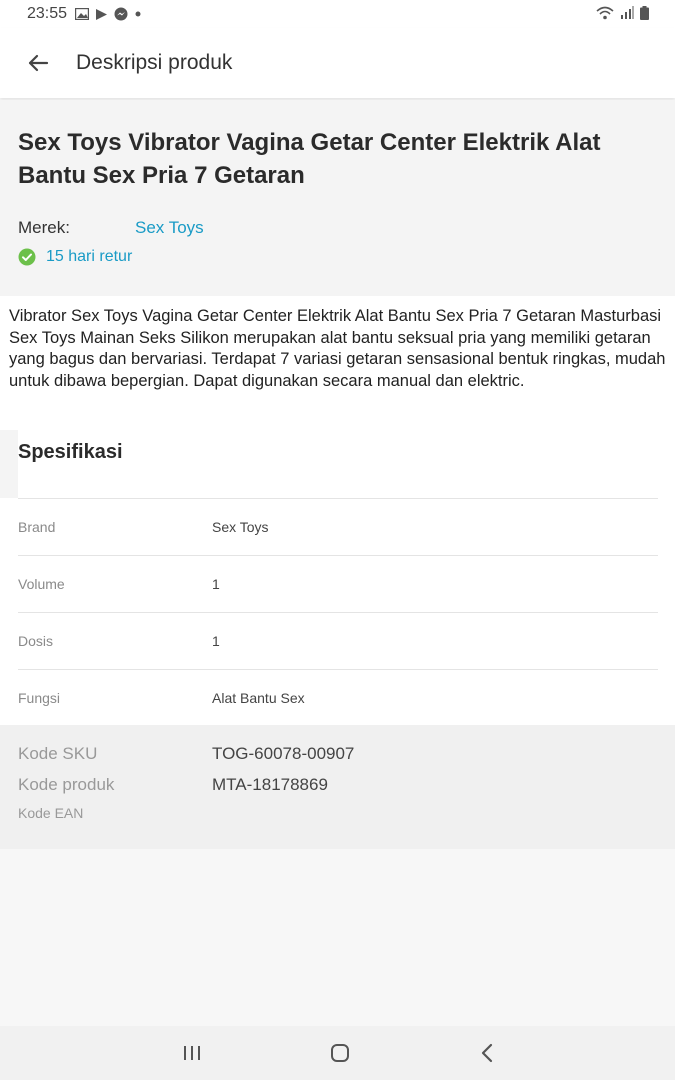 The height and width of the screenshot is (1080, 675). I want to click on product-code-value: MTA-18178869, so click(270, 784).